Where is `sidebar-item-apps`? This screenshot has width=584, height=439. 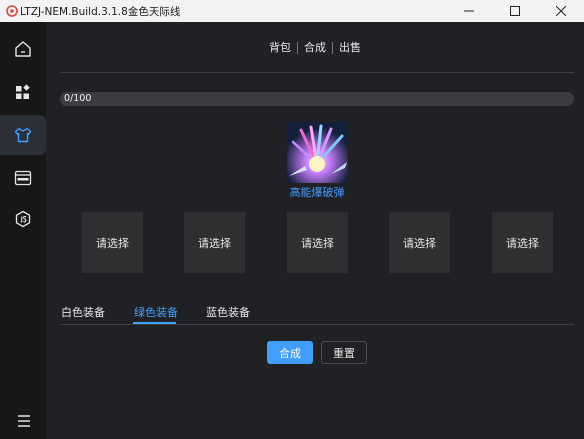
sidebar-item-apps is located at coordinates (23, 92).